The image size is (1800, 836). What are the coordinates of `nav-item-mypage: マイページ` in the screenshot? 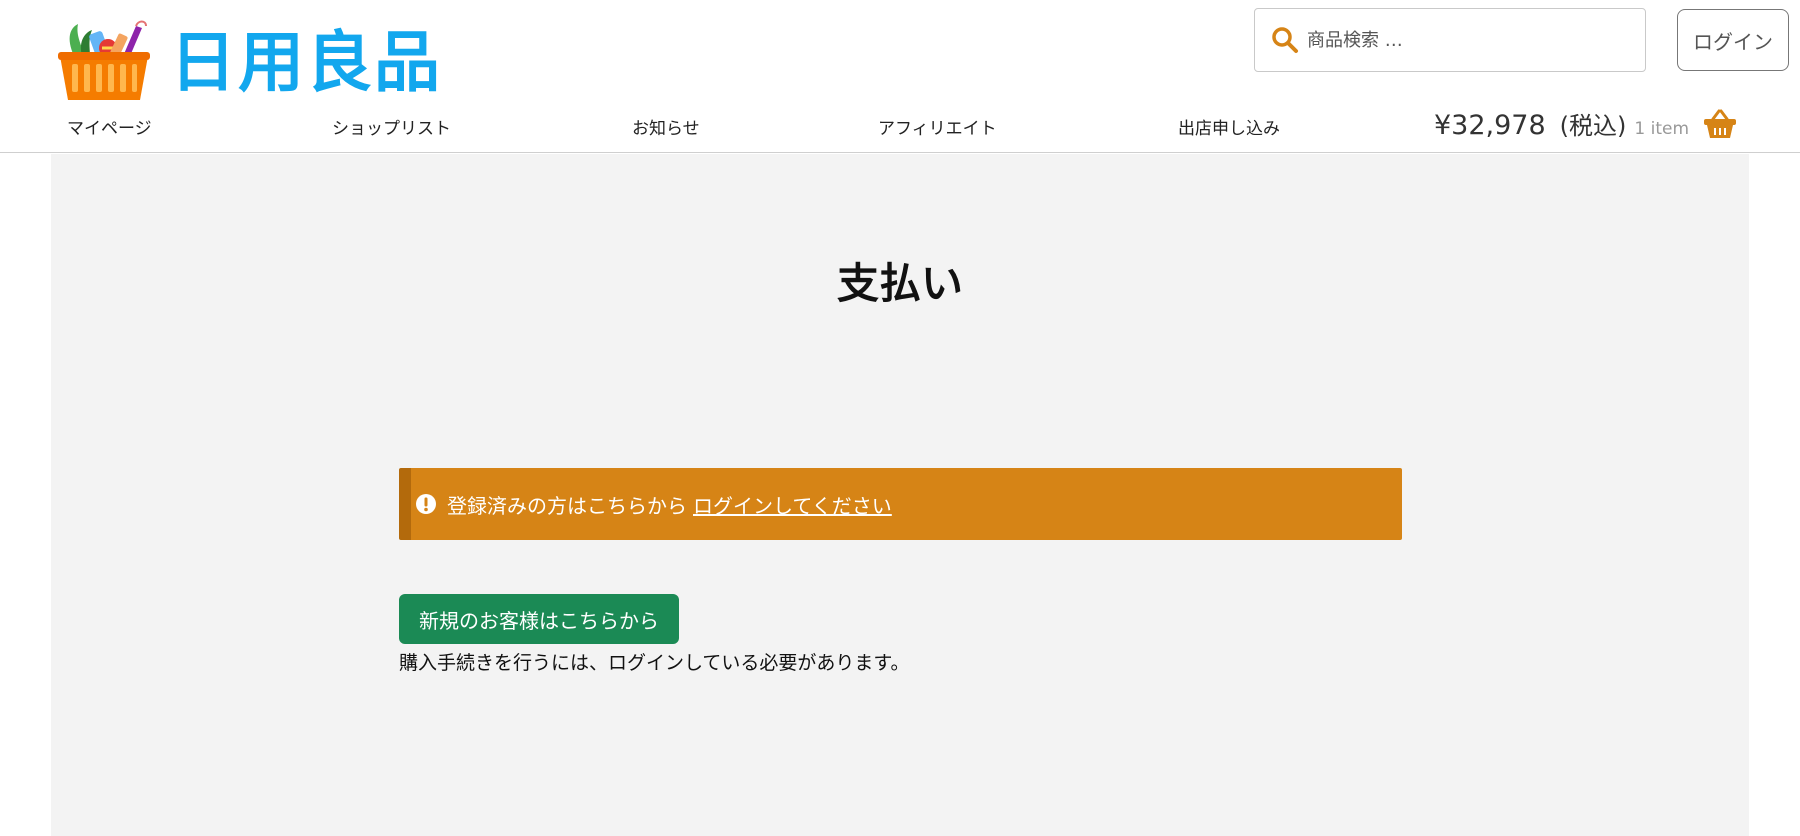 It's located at (109, 126).